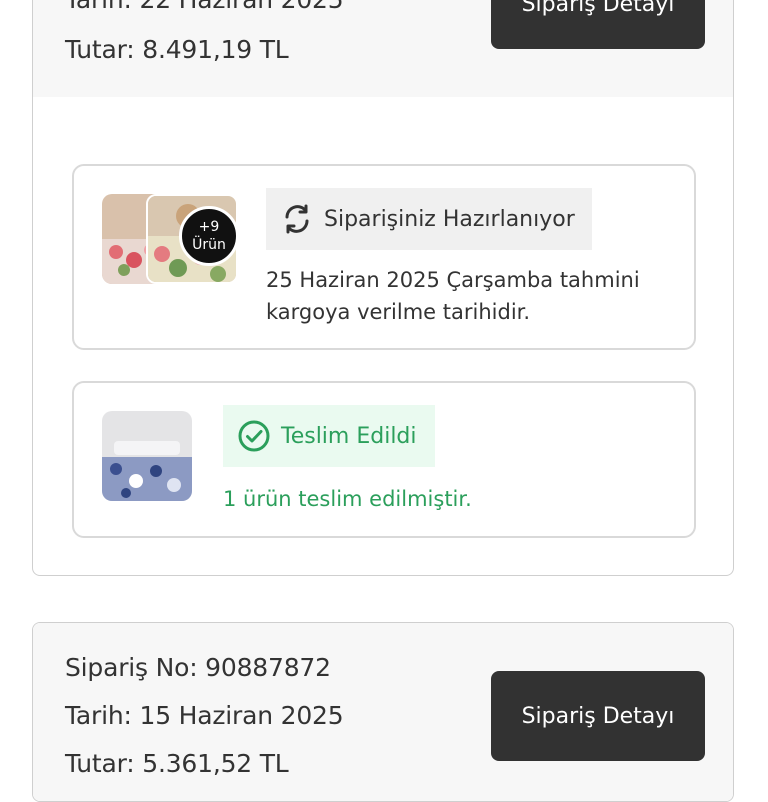 Image resolution: width=768 pixels, height=802 pixels. What do you see at coordinates (209, 236) in the screenshot?
I see `more-products-badge: +9 Ürün` at bounding box center [209, 236].